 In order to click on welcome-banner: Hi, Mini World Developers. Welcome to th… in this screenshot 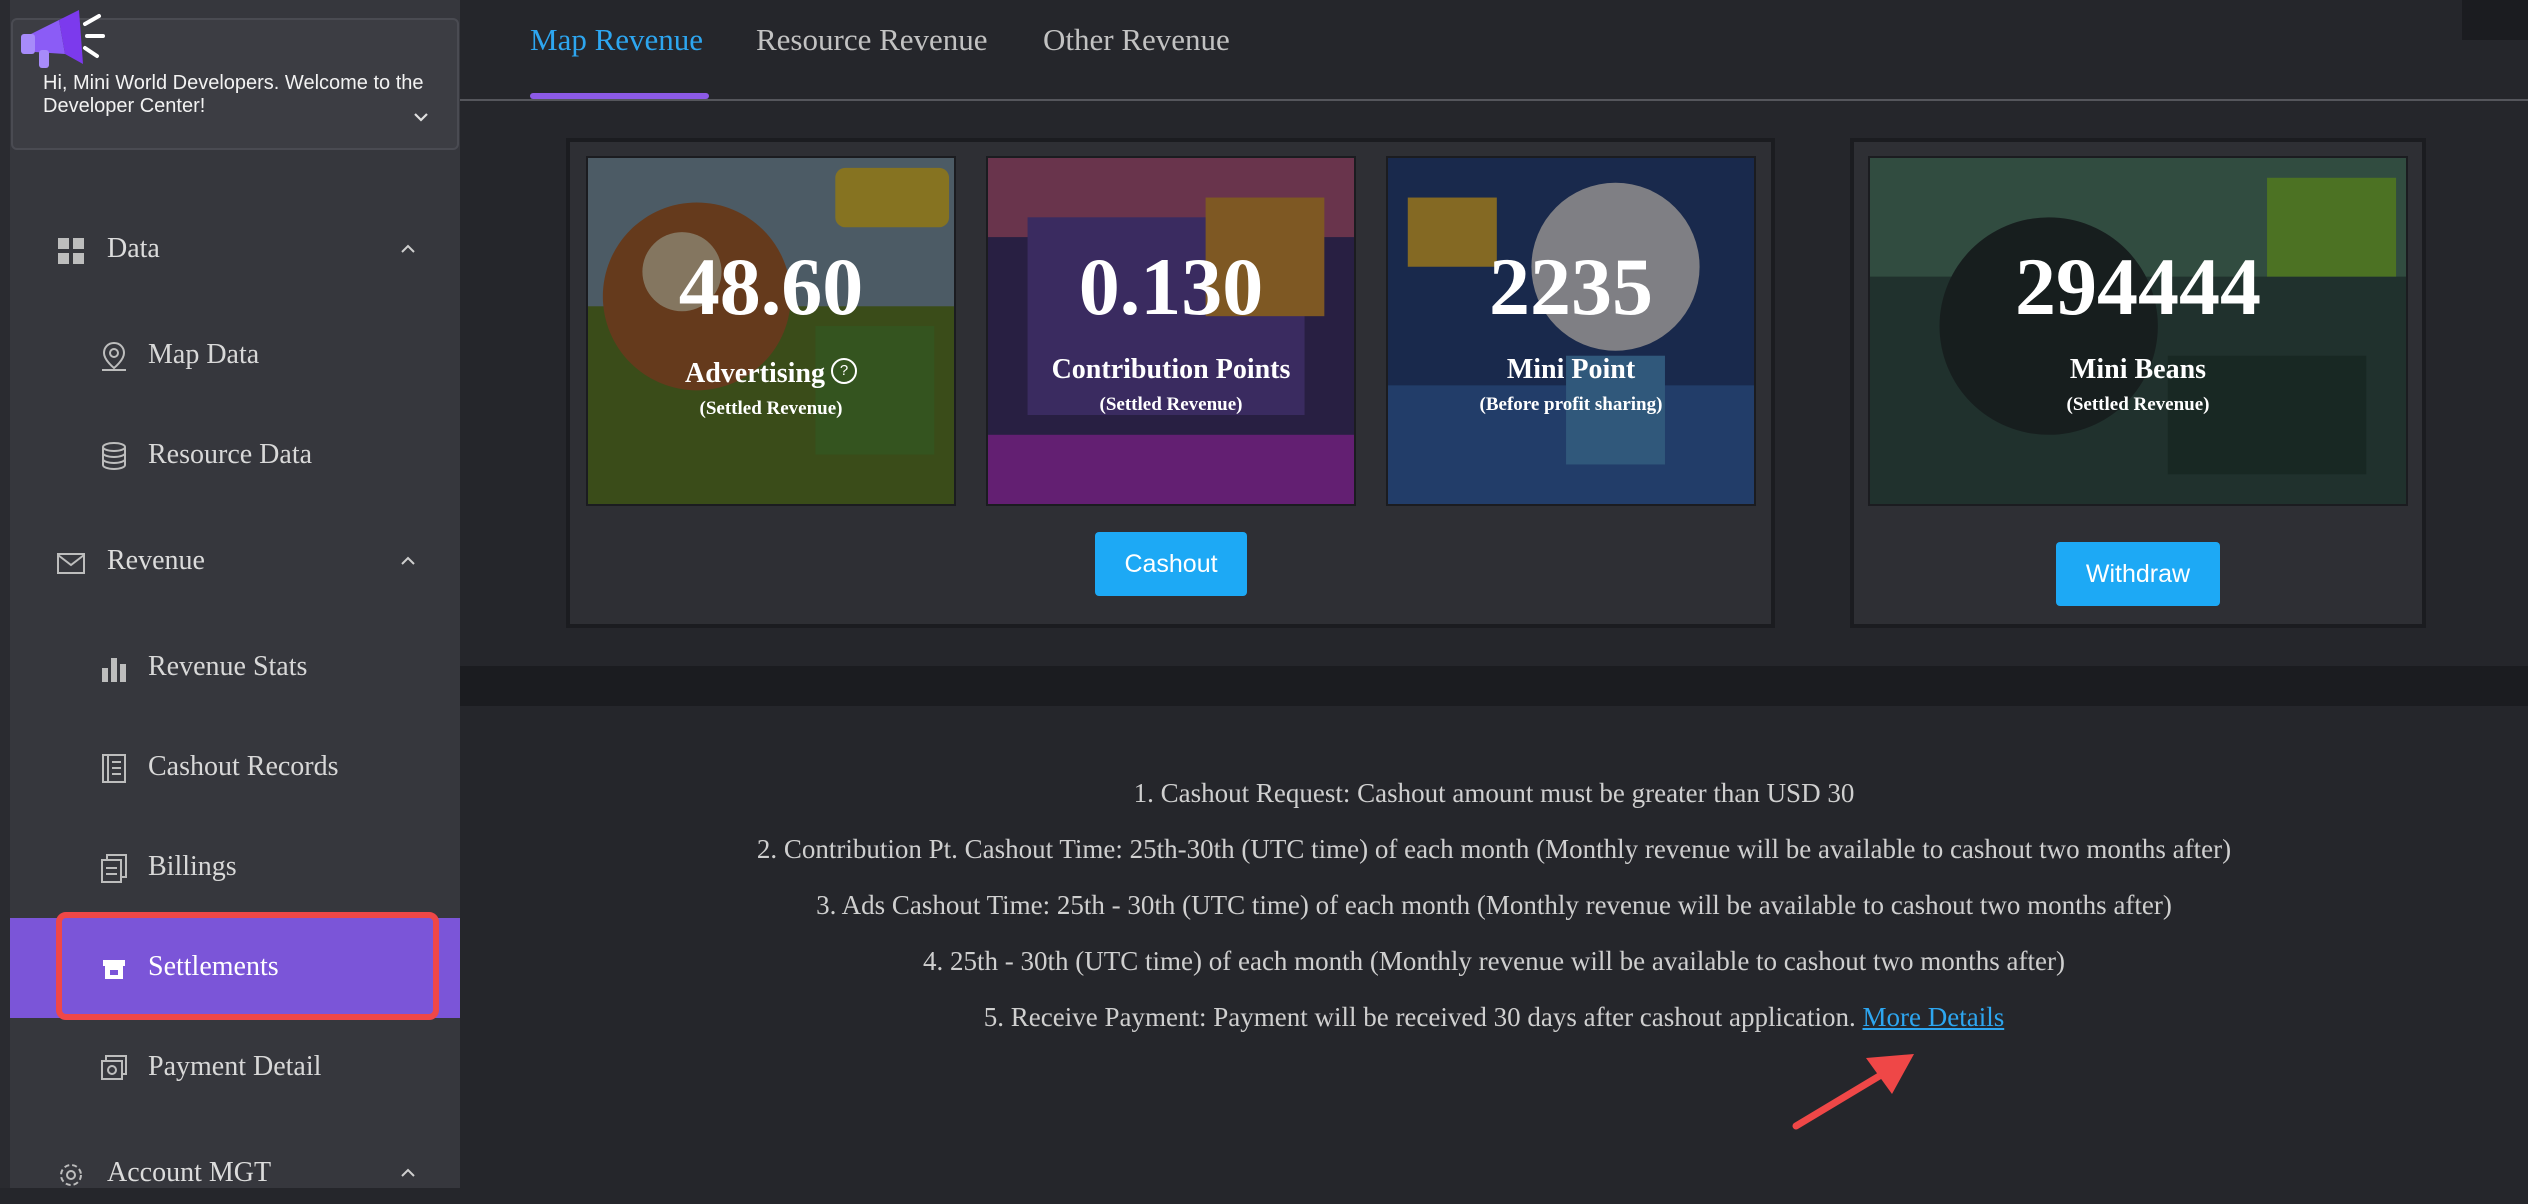, I will do `click(235, 80)`.